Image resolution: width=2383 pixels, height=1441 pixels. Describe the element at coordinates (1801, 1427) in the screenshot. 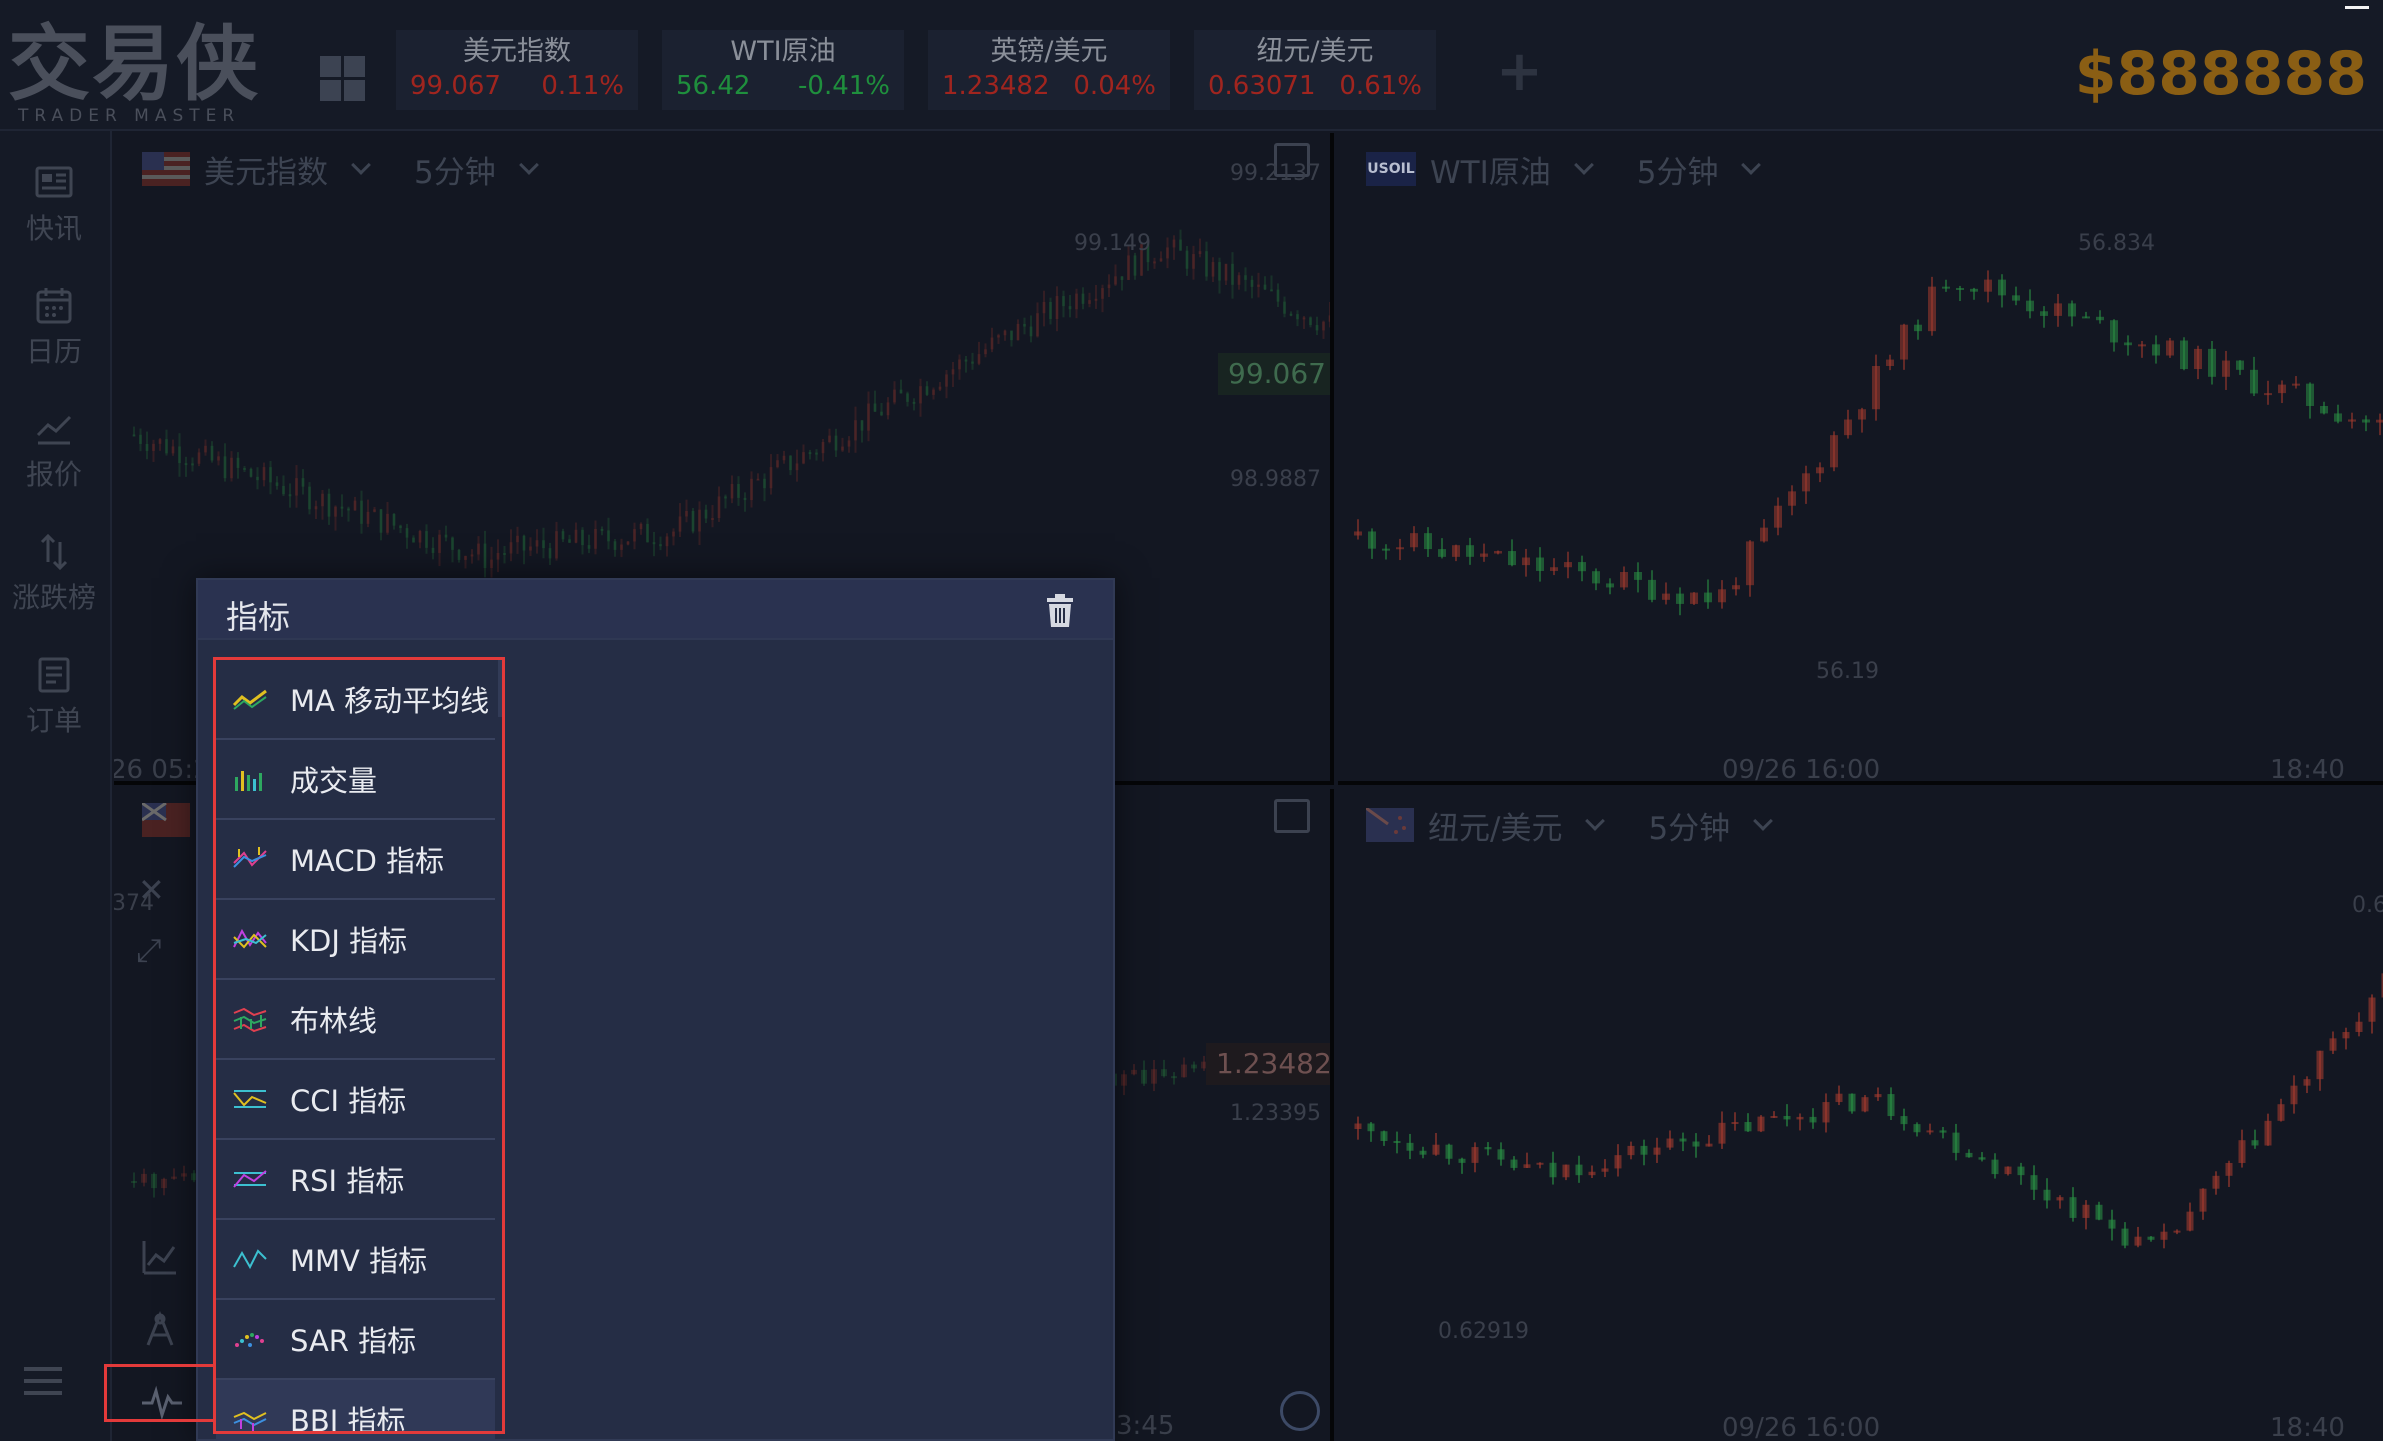

I see `time-label: 09/26 16:00` at that location.